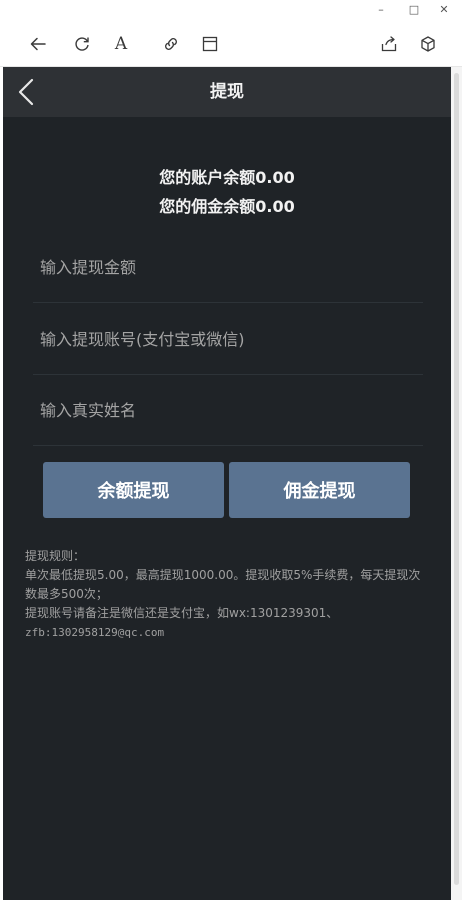 Image resolution: width=462 pixels, height=900 pixels. Describe the element at coordinates (227, 206) in the screenshot. I see `commission-balance-text: 您的佣金余额0.00` at that location.